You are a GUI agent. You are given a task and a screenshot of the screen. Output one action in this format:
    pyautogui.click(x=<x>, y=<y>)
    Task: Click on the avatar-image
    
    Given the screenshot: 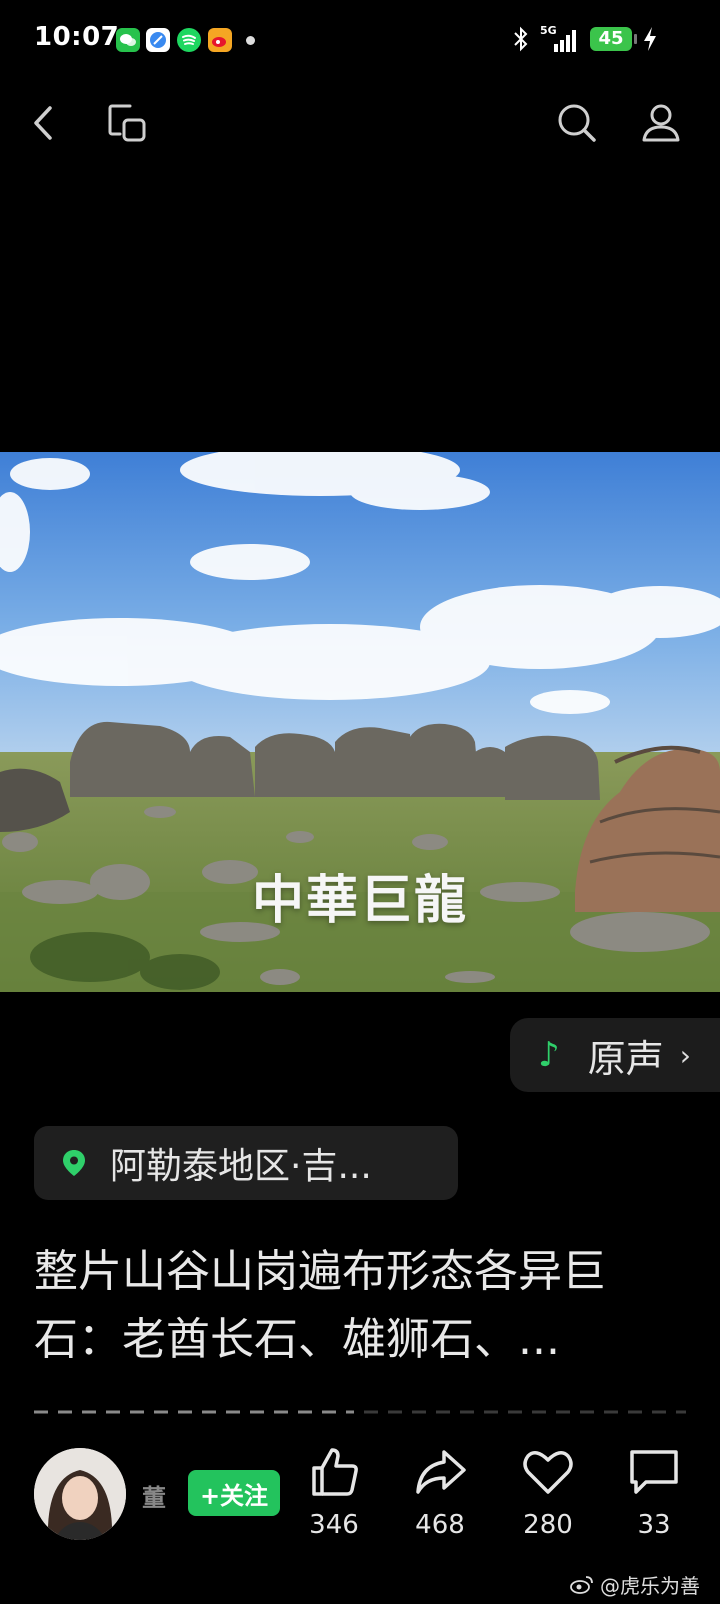 What is the action you would take?
    pyautogui.click(x=80, y=1494)
    